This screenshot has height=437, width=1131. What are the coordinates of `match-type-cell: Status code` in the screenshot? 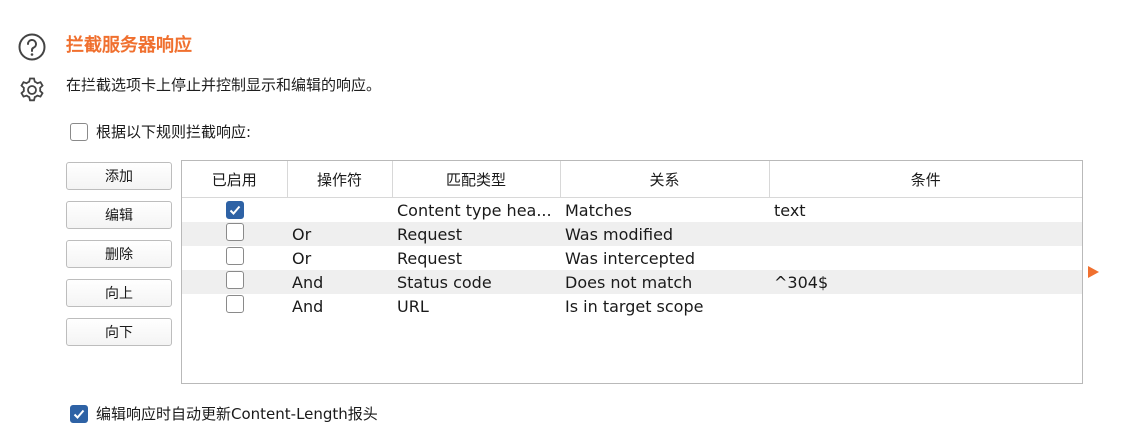 It's located at (476, 282).